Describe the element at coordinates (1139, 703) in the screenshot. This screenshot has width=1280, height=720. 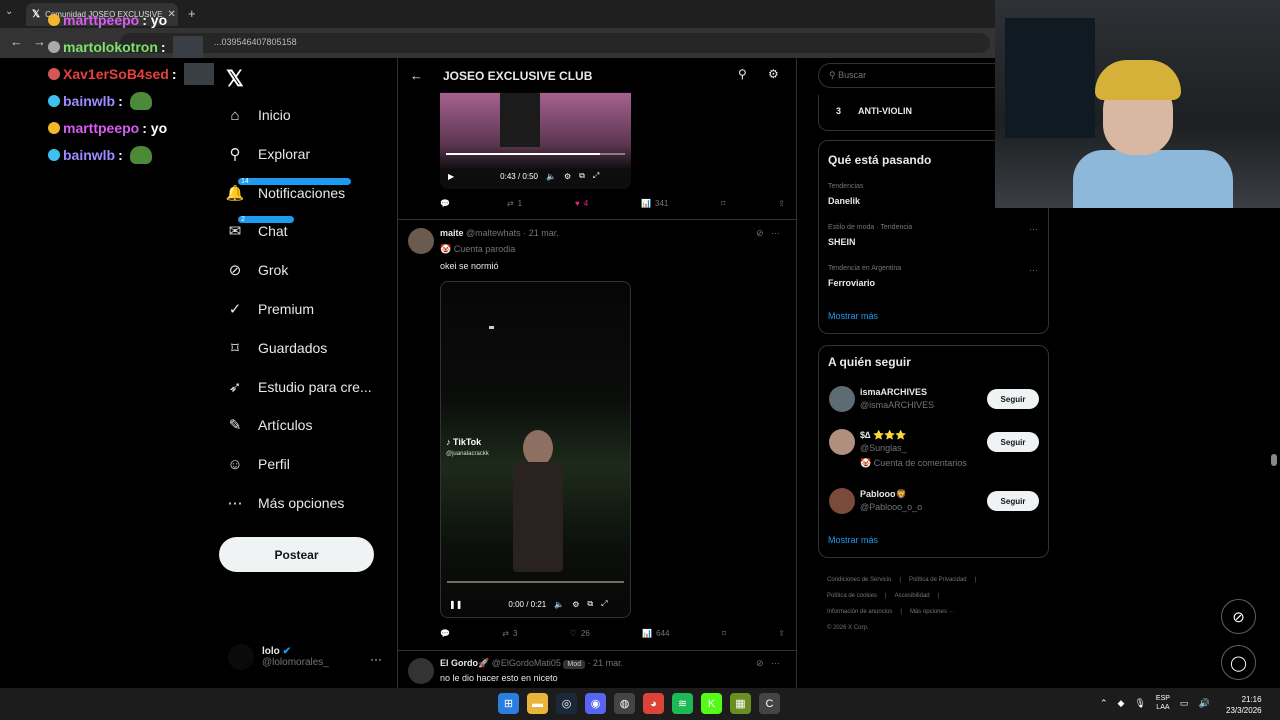
I see `mic-icon: 🎙` at that location.